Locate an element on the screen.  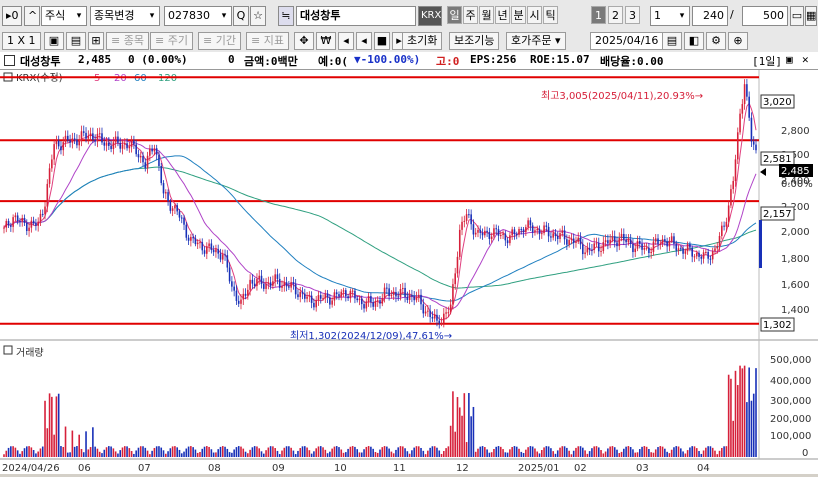
interval-select: 1 ▾ is located at coordinates (670, 16).